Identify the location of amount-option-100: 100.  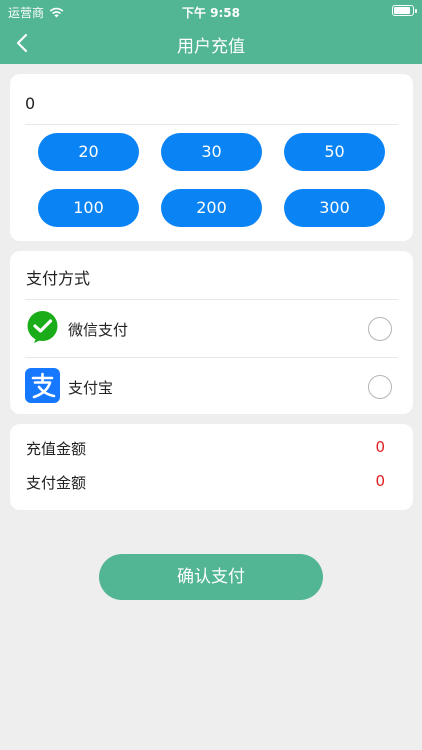
(88, 208).